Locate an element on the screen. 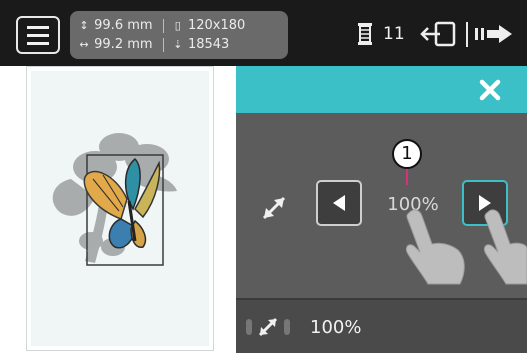 The width and height of the screenshot is (527, 353). footer-divider is located at coordinates (381, 299).